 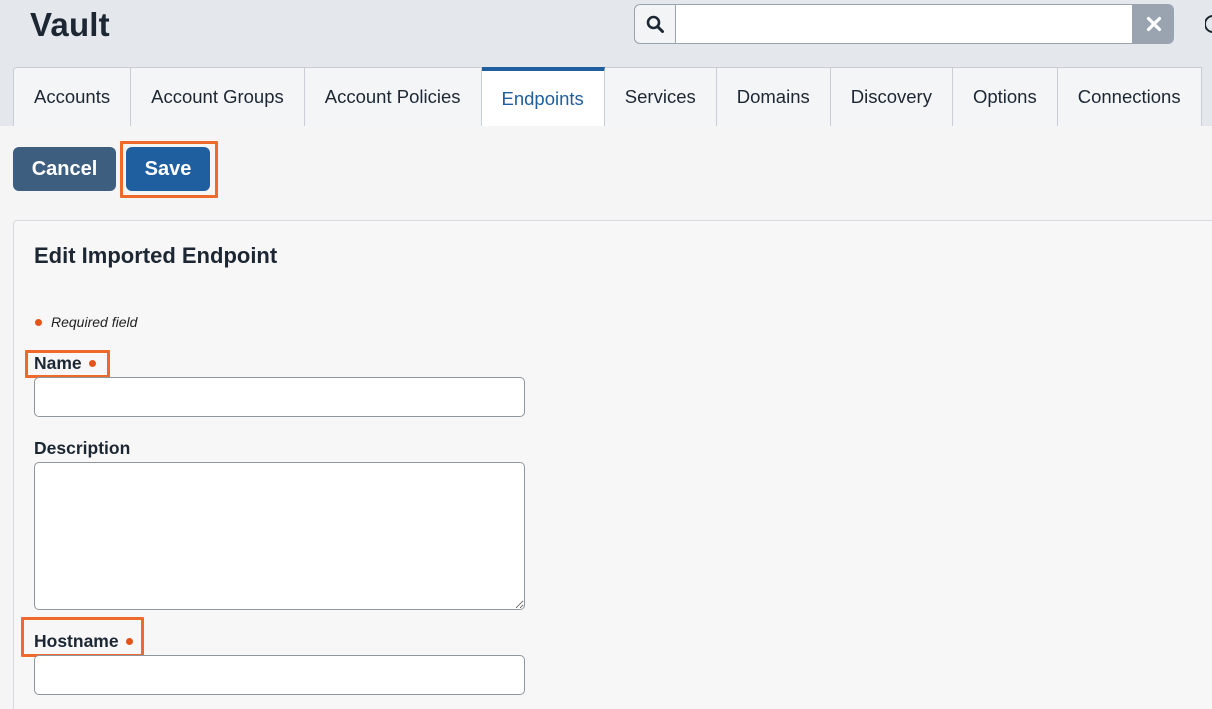 I want to click on hostname-field, so click(x=279, y=675).